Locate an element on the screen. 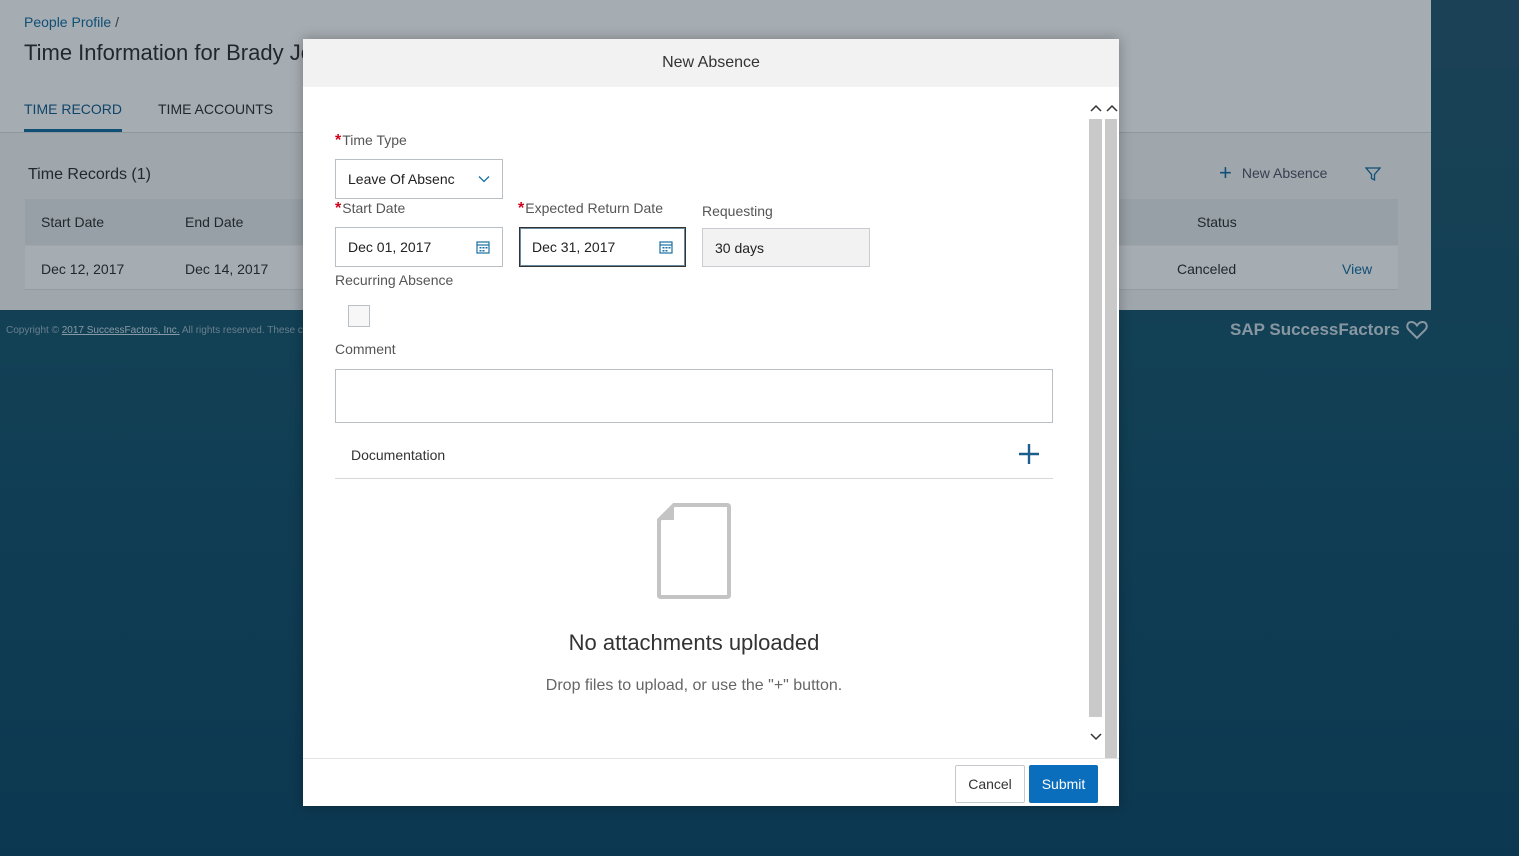 The width and height of the screenshot is (1519, 856). submit-button: Submit is located at coordinates (1063, 784).